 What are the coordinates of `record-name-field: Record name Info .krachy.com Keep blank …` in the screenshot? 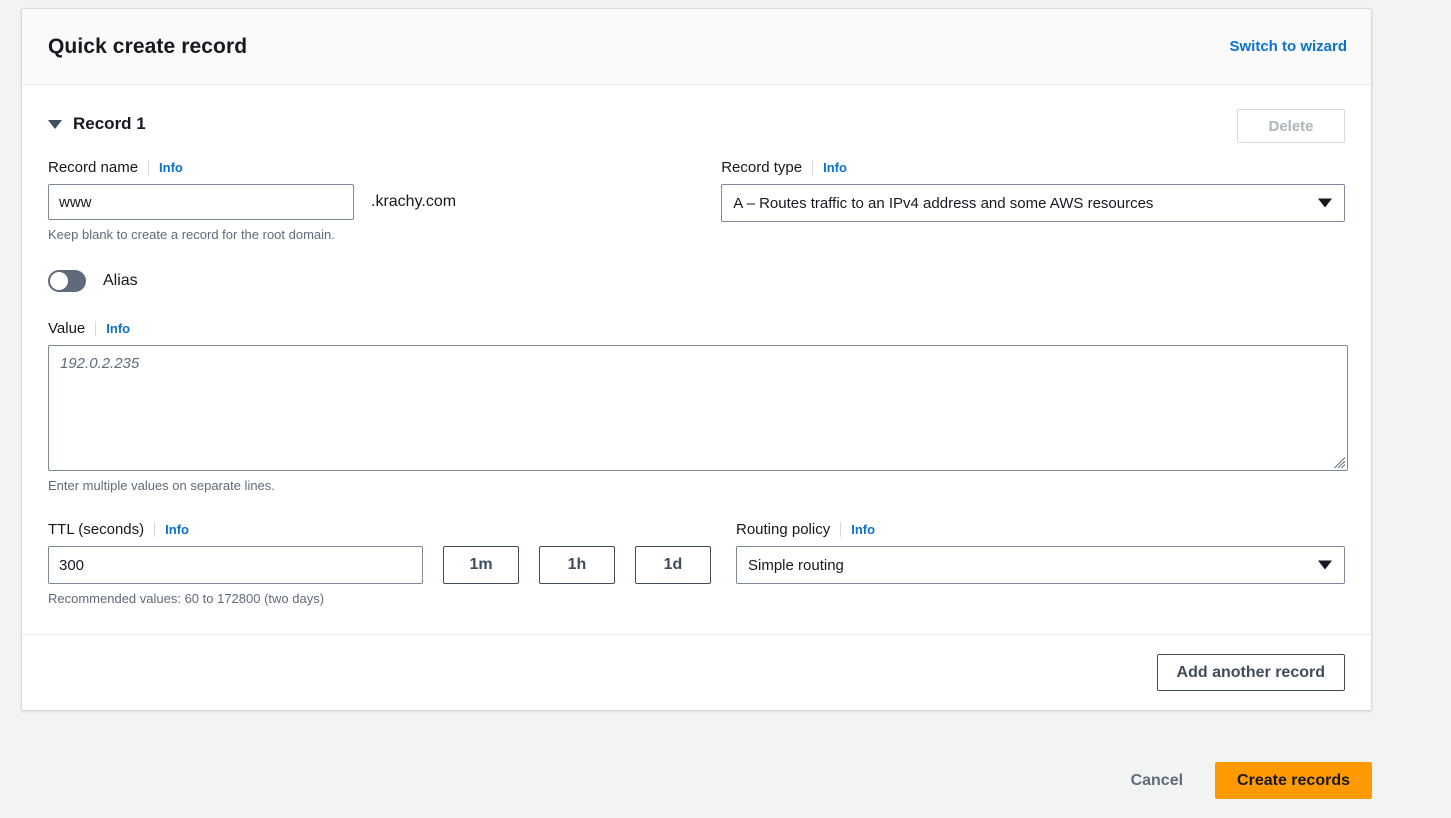 It's located at (372, 199).